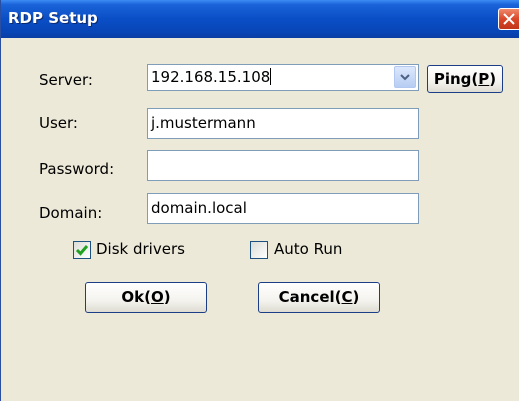 This screenshot has width=519, height=401. What do you see at coordinates (283, 123) in the screenshot?
I see `user-field: j.mustermann` at bounding box center [283, 123].